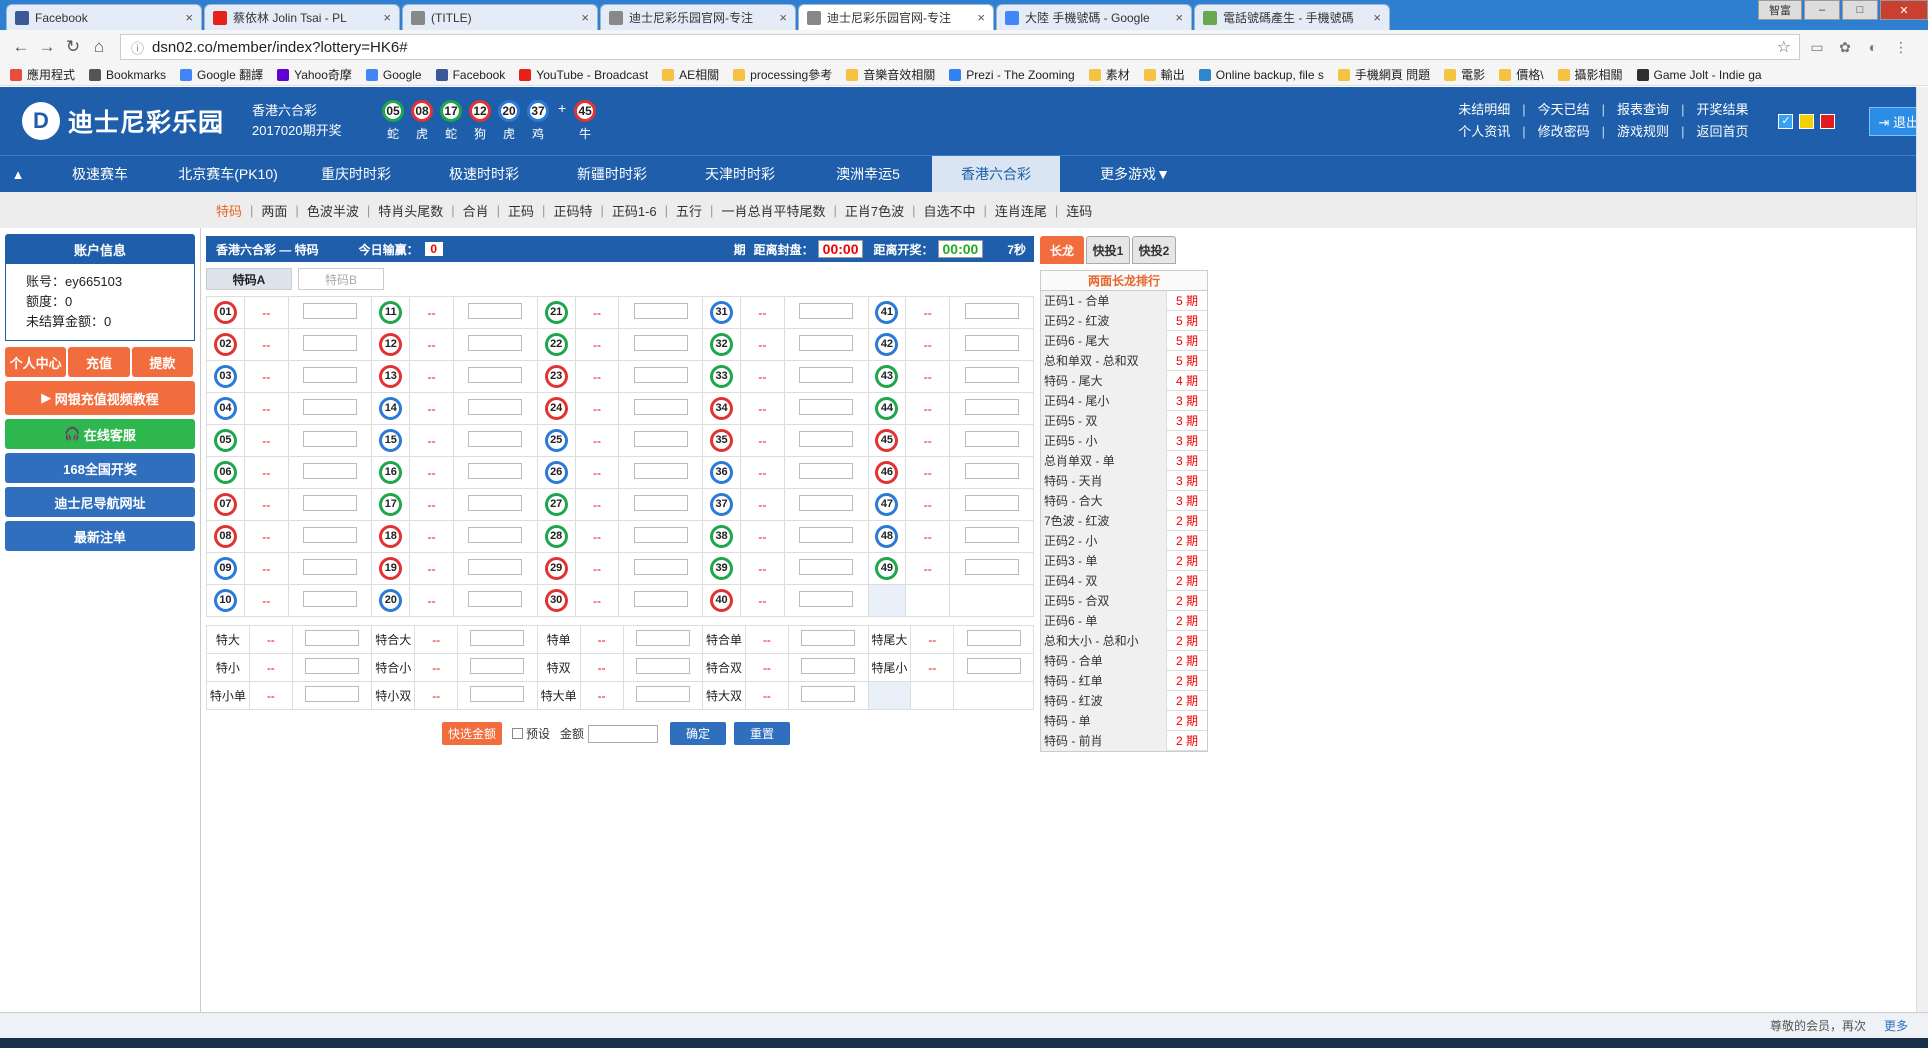  What do you see at coordinates (690, 74) in the screenshot?
I see `bookmark-item: AE相關` at bounding box center [690, 74].